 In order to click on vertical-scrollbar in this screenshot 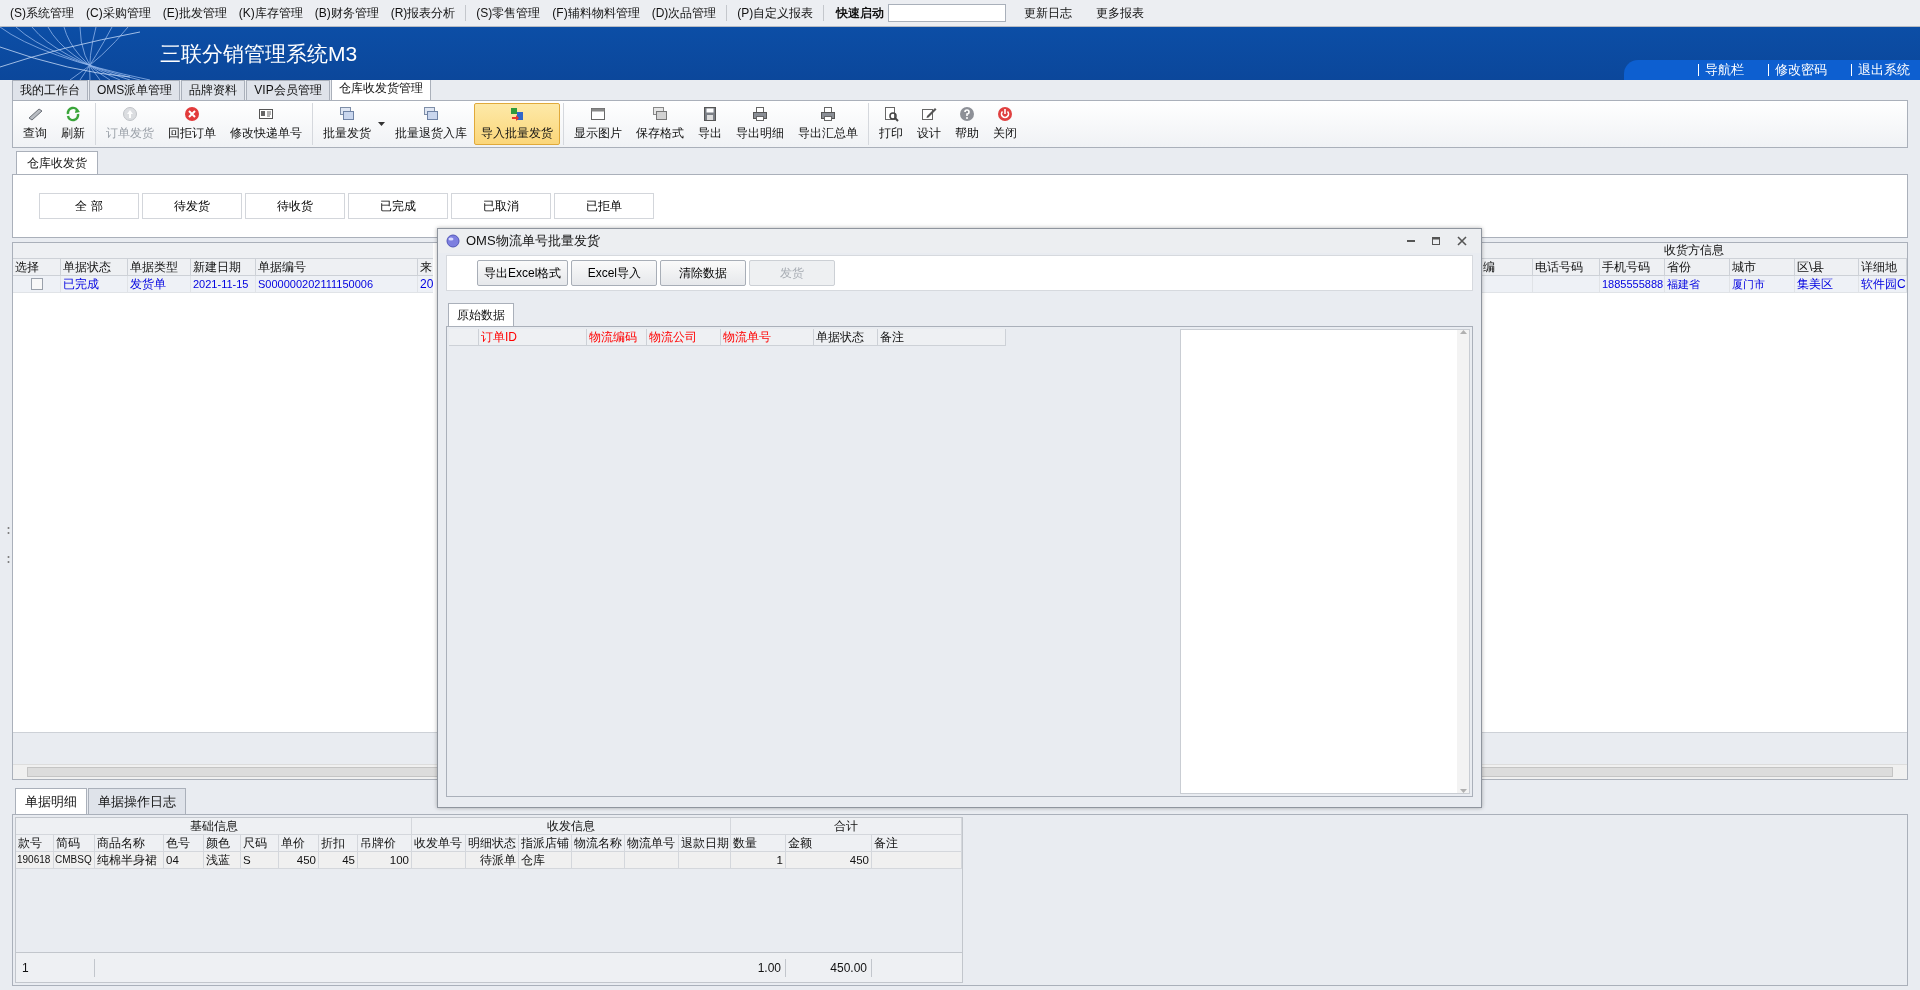, I will do `click(1463, 561)`.